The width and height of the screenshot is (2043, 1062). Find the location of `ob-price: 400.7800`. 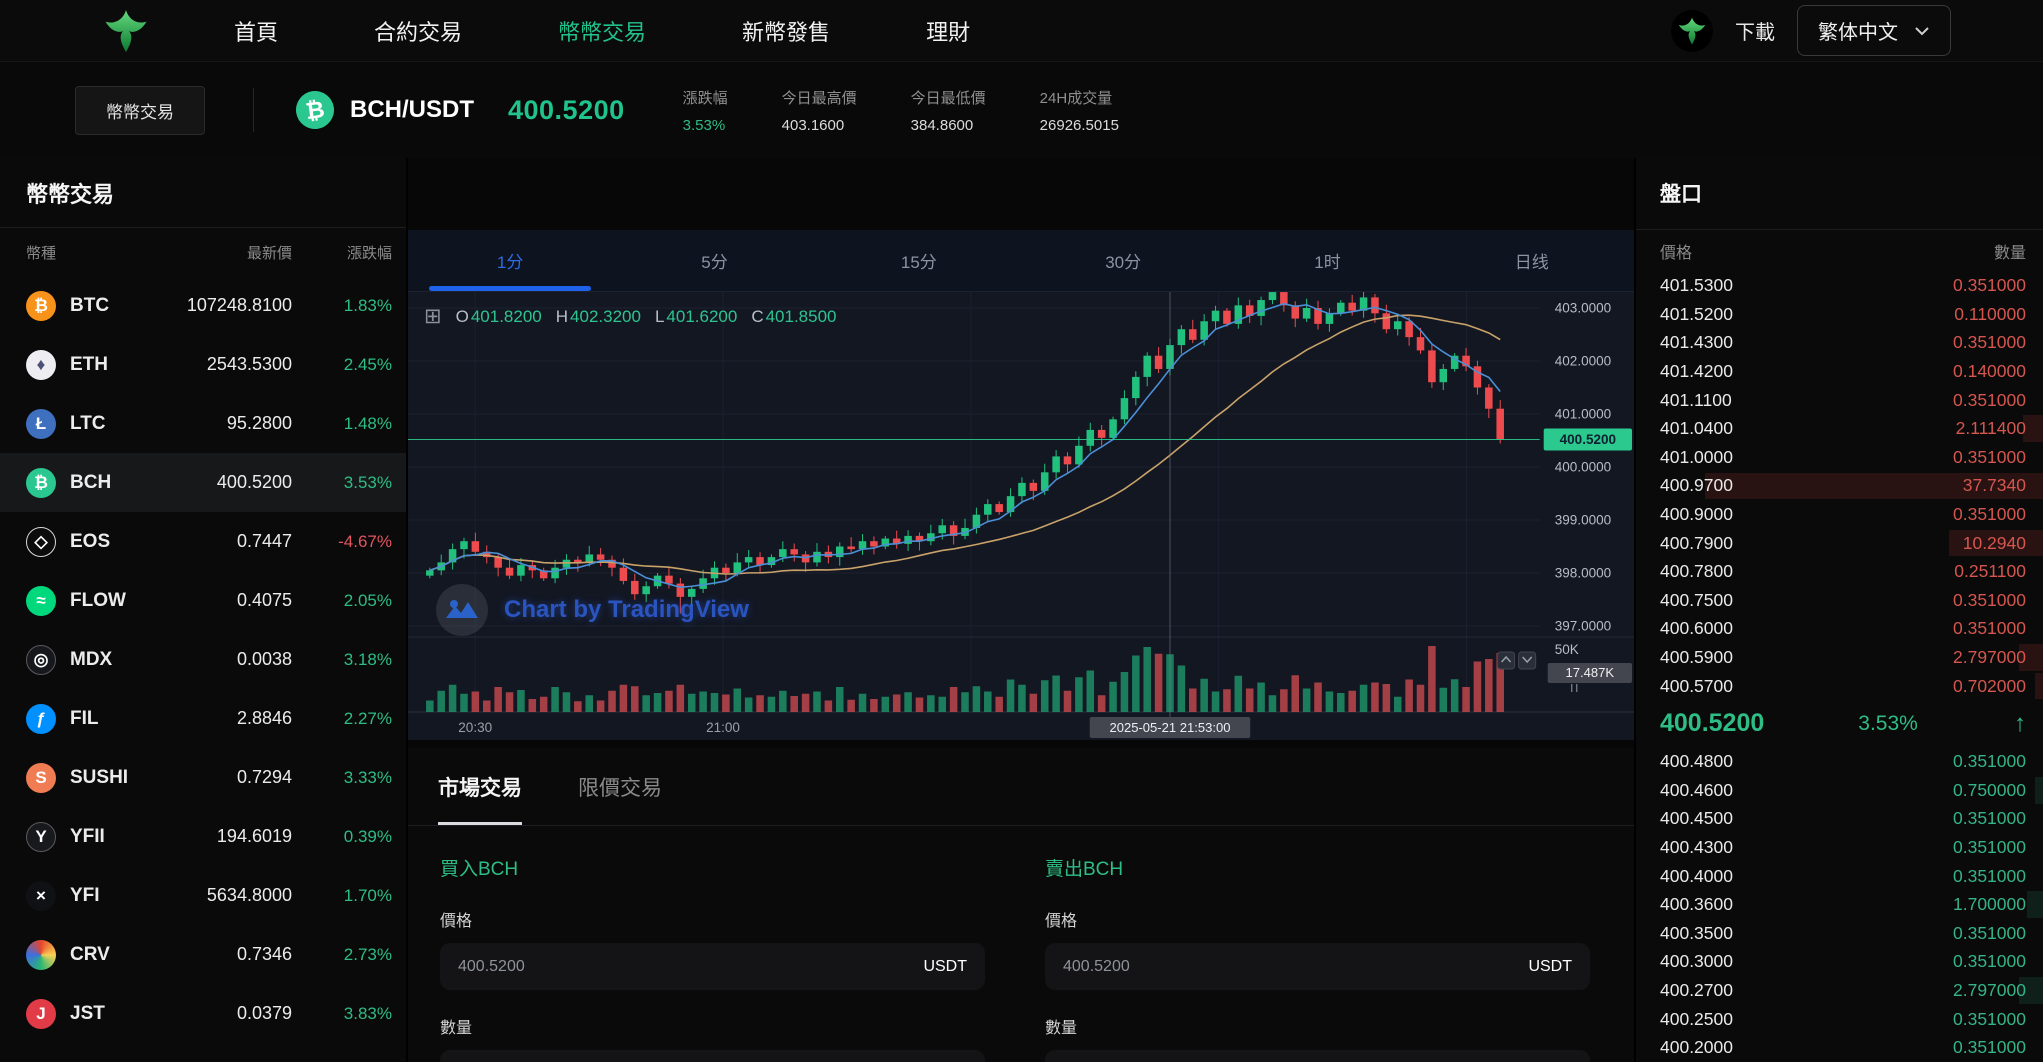

ob-price: 400.7800 is located at coordinates (1696, 571).